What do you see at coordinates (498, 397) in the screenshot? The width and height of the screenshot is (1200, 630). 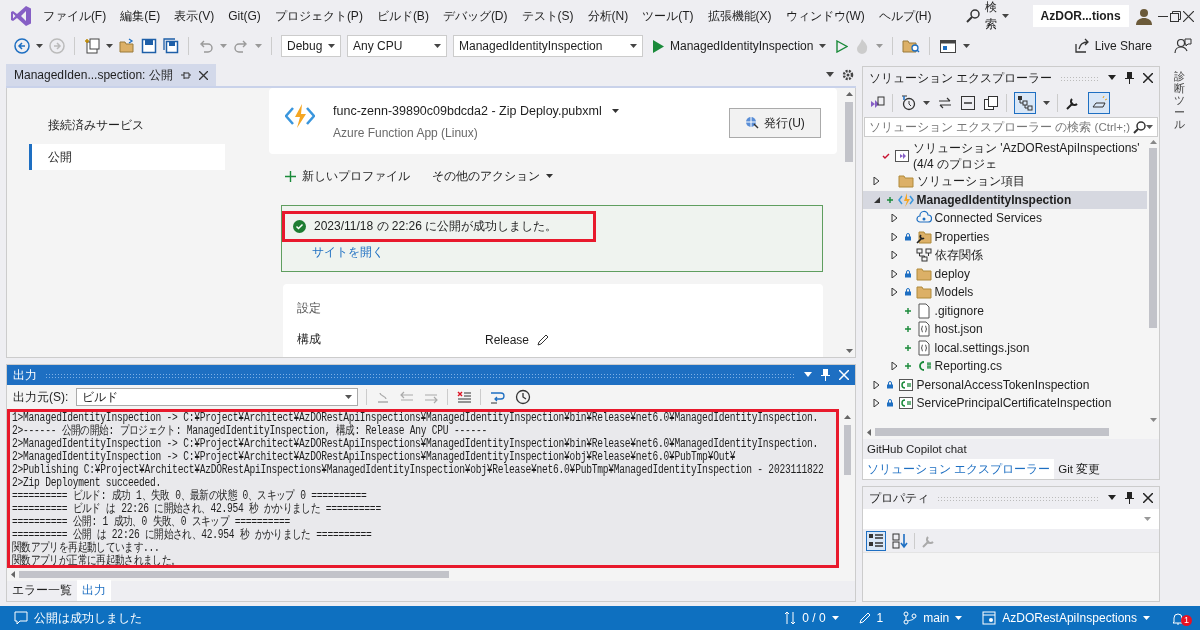 I see `word-wrap-icon` at bounding box center [498, 397].